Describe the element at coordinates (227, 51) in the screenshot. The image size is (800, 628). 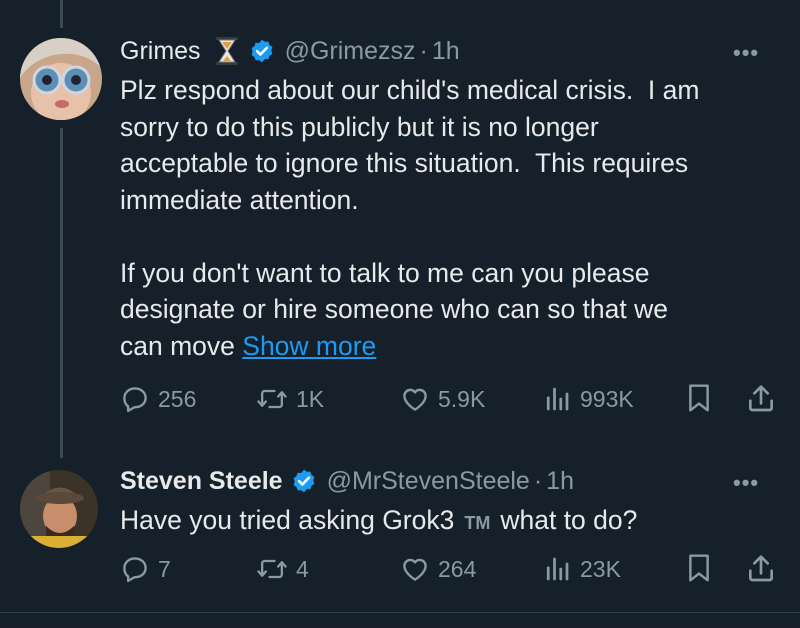
I see `hourglass-icon` at that location.